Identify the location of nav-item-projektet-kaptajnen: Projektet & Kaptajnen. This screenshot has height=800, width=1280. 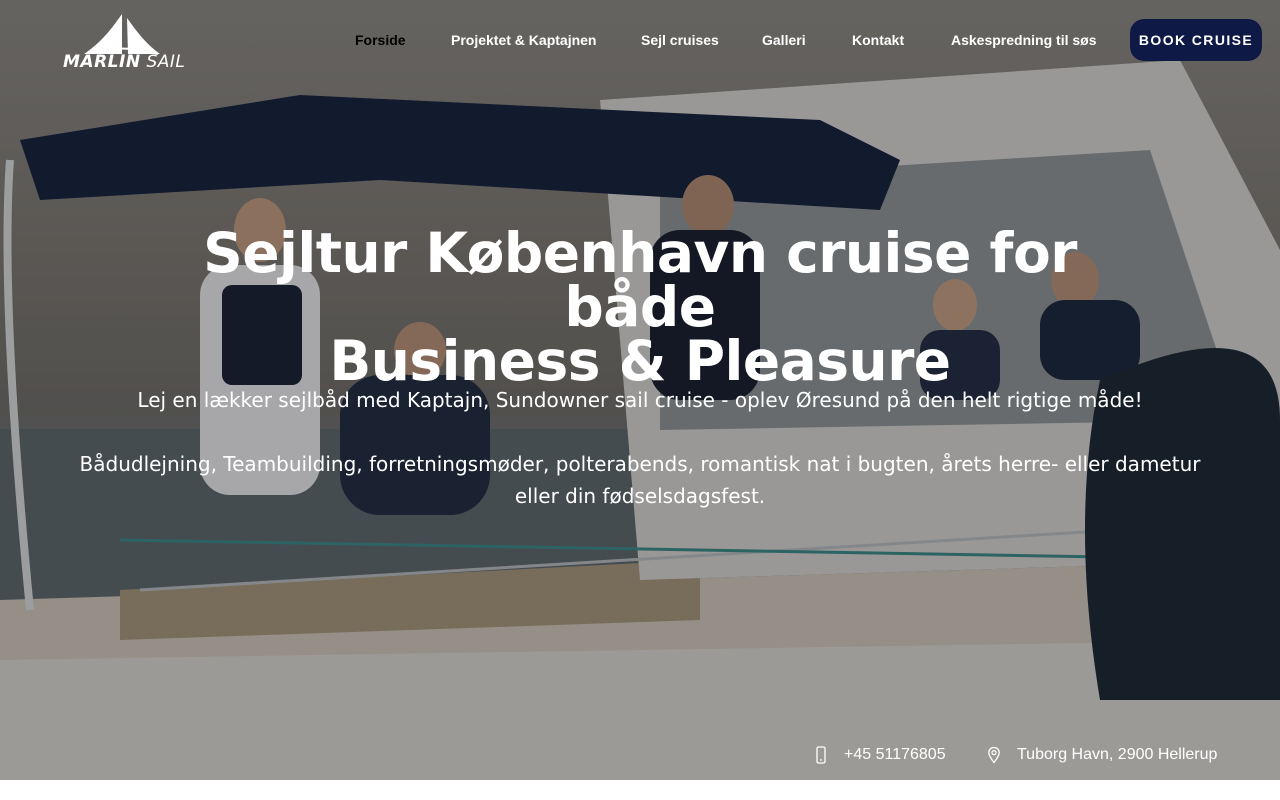
(523, 40).